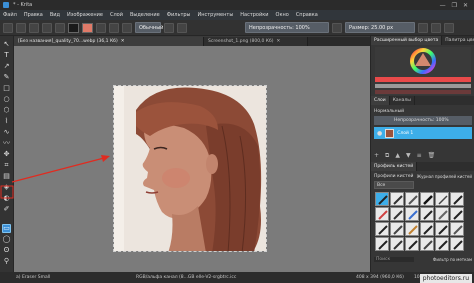  What do you see at coordinates (182, 27) in the screenshot?
I see `preserve-alpha-icon` at bounding box center [182, 27].